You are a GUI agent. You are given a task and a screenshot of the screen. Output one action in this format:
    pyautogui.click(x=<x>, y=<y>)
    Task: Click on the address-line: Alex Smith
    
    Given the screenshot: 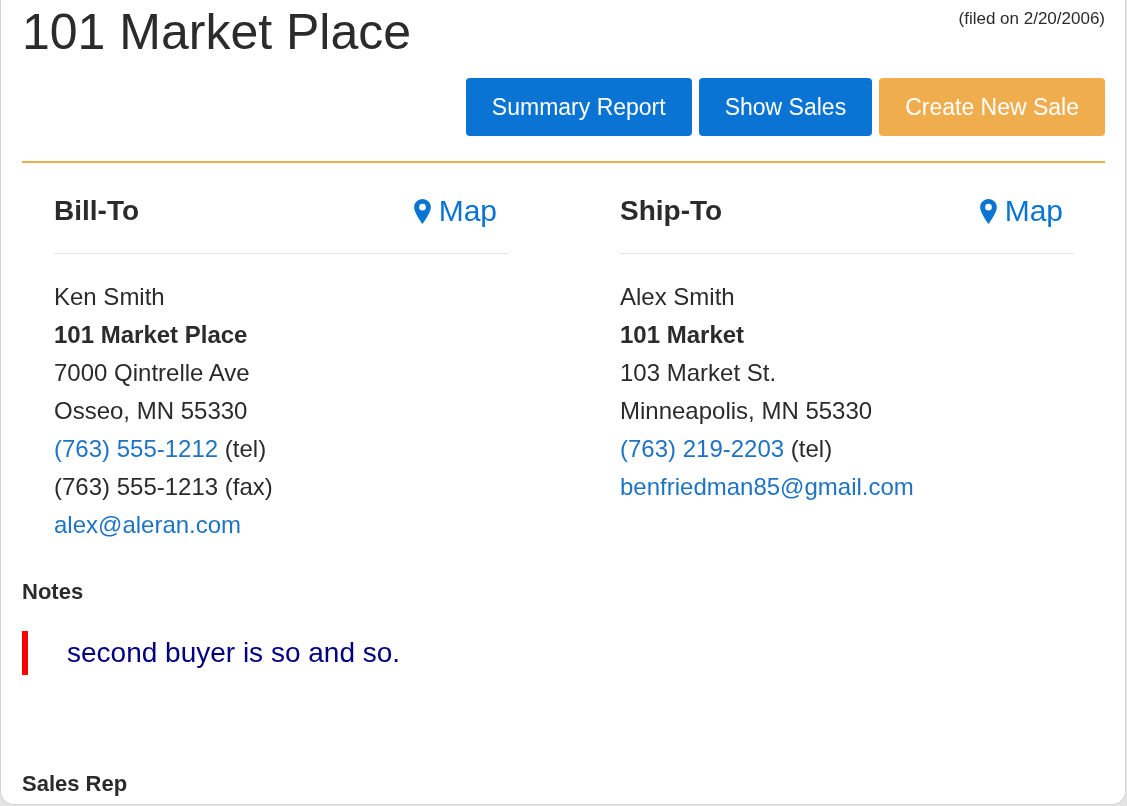 What is the action you would take?
    pyautogui.click(x=677, y=296)
    